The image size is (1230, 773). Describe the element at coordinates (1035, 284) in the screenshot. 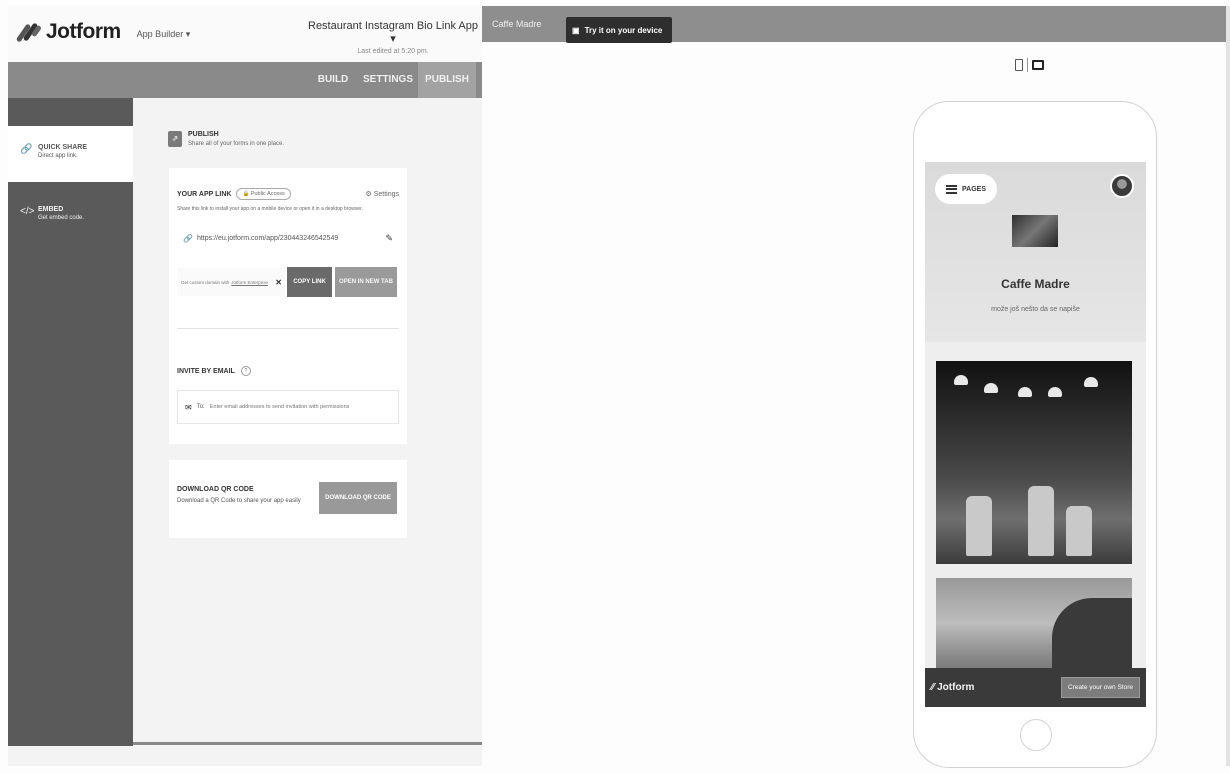

I see `cafe-title: Caffe Madre` at that location.